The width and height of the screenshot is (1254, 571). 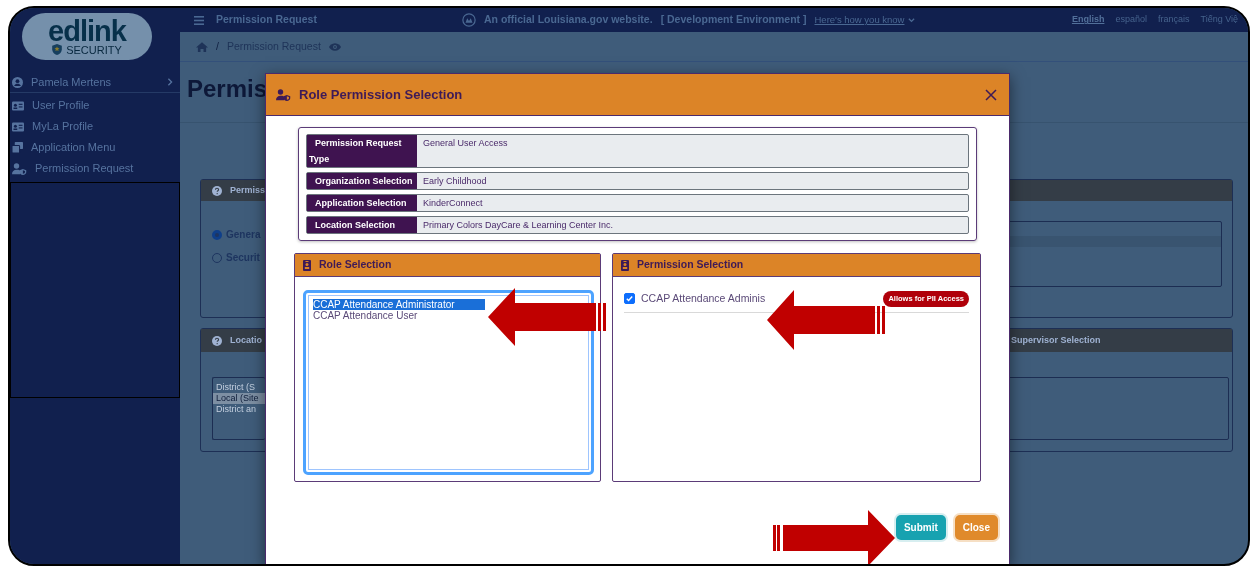 What do you see at coordinates (568, 20) in the screenshot?
I see `official-notice: An official Louisiana.gov website.` at bounding box center [568, 20].